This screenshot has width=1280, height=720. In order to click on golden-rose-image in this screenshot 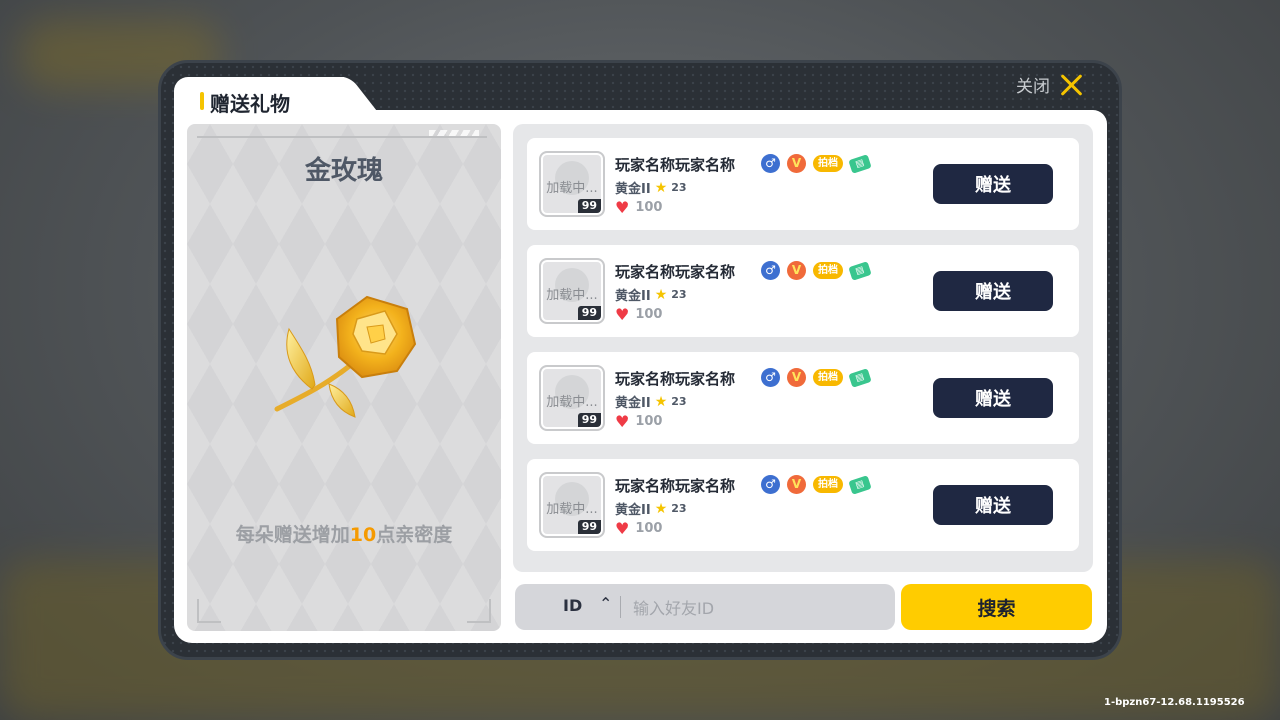, I will do `click(345, 356)`.